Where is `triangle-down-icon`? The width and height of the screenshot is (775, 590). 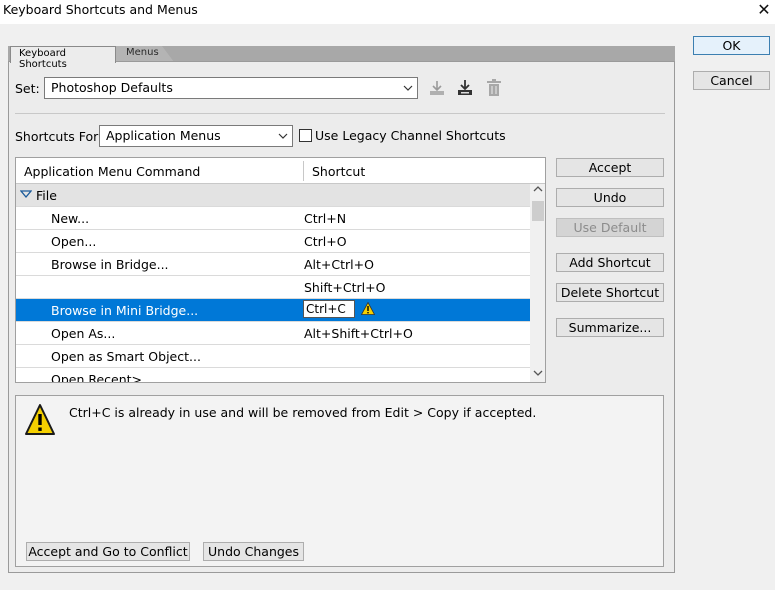
triangle-down-icon is located at coordinates (26, 195).